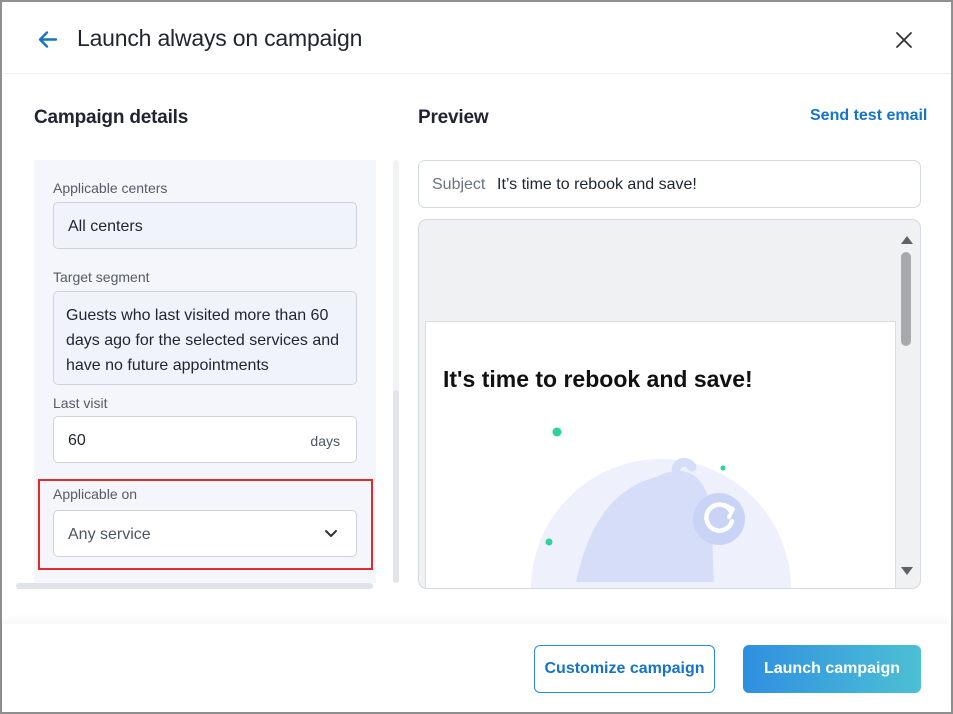  Describe the element at coordinates (907, 571) in the screenshot. I see `scroll-down-arrow-icon` at that location.